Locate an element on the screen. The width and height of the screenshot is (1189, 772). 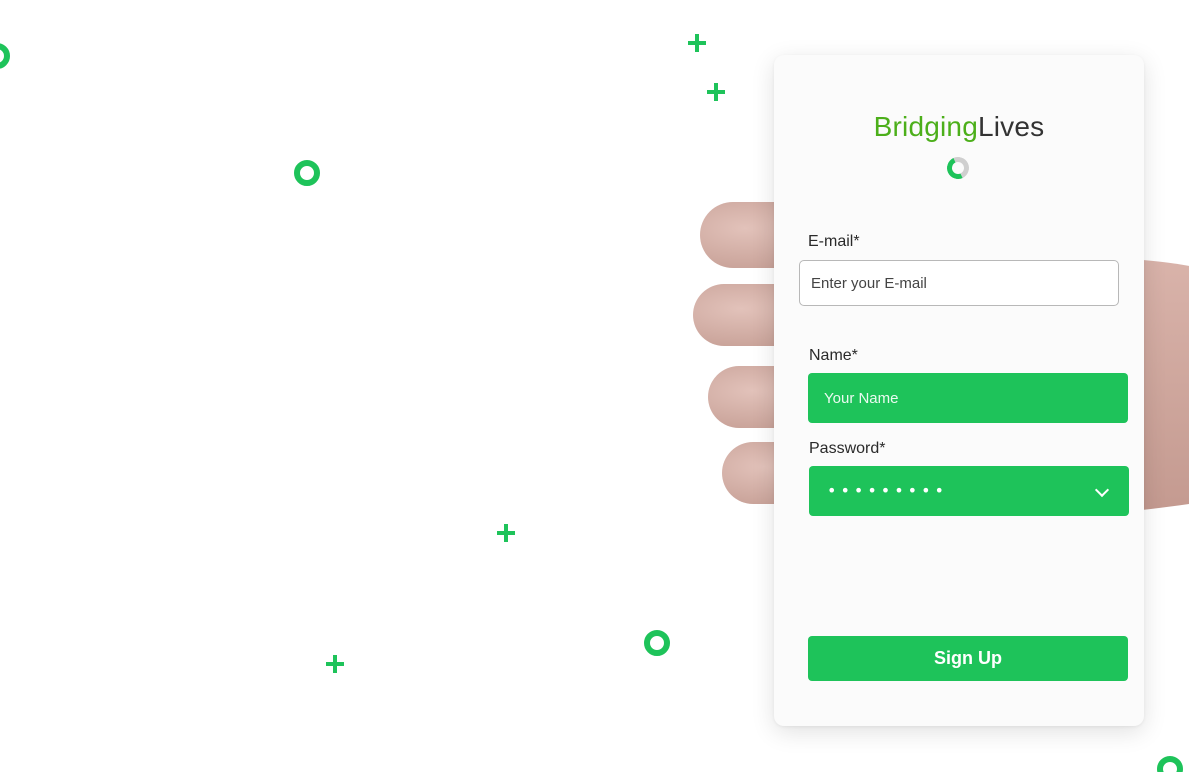
email-field is located at coordinates (959, 283).